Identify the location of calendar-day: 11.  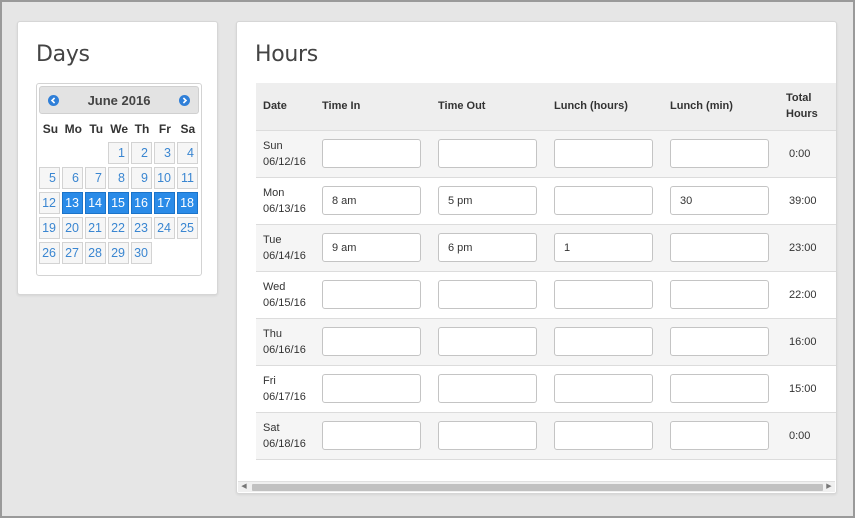
(187, 178).